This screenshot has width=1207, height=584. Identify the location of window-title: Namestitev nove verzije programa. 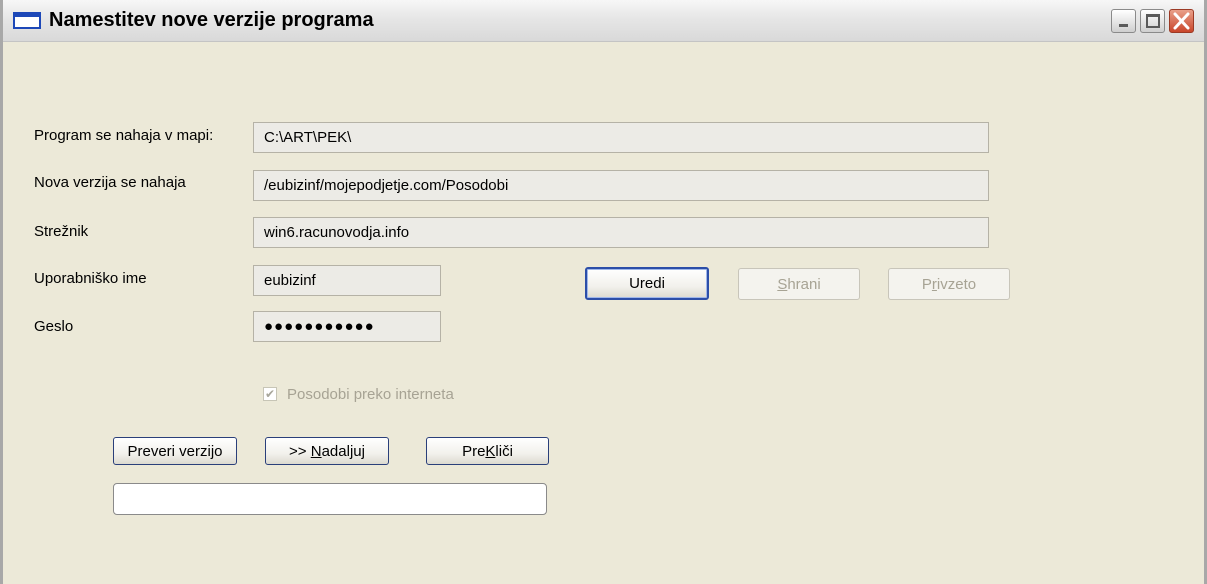
(211, 20).